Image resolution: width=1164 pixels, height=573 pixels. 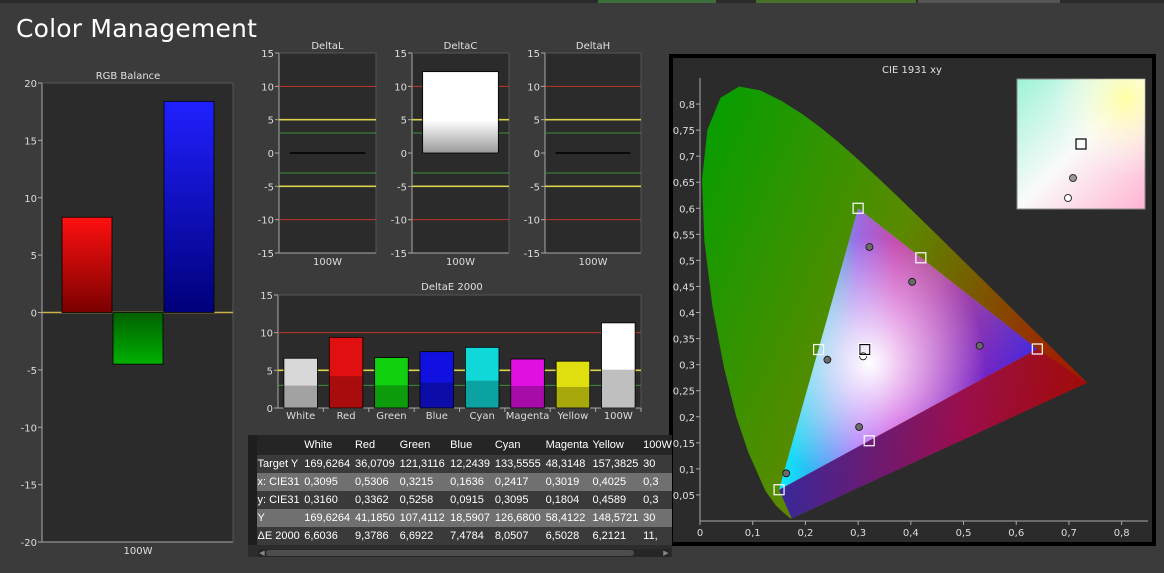 I want to click on column-header: Yellow, so click(x=617, y=445).